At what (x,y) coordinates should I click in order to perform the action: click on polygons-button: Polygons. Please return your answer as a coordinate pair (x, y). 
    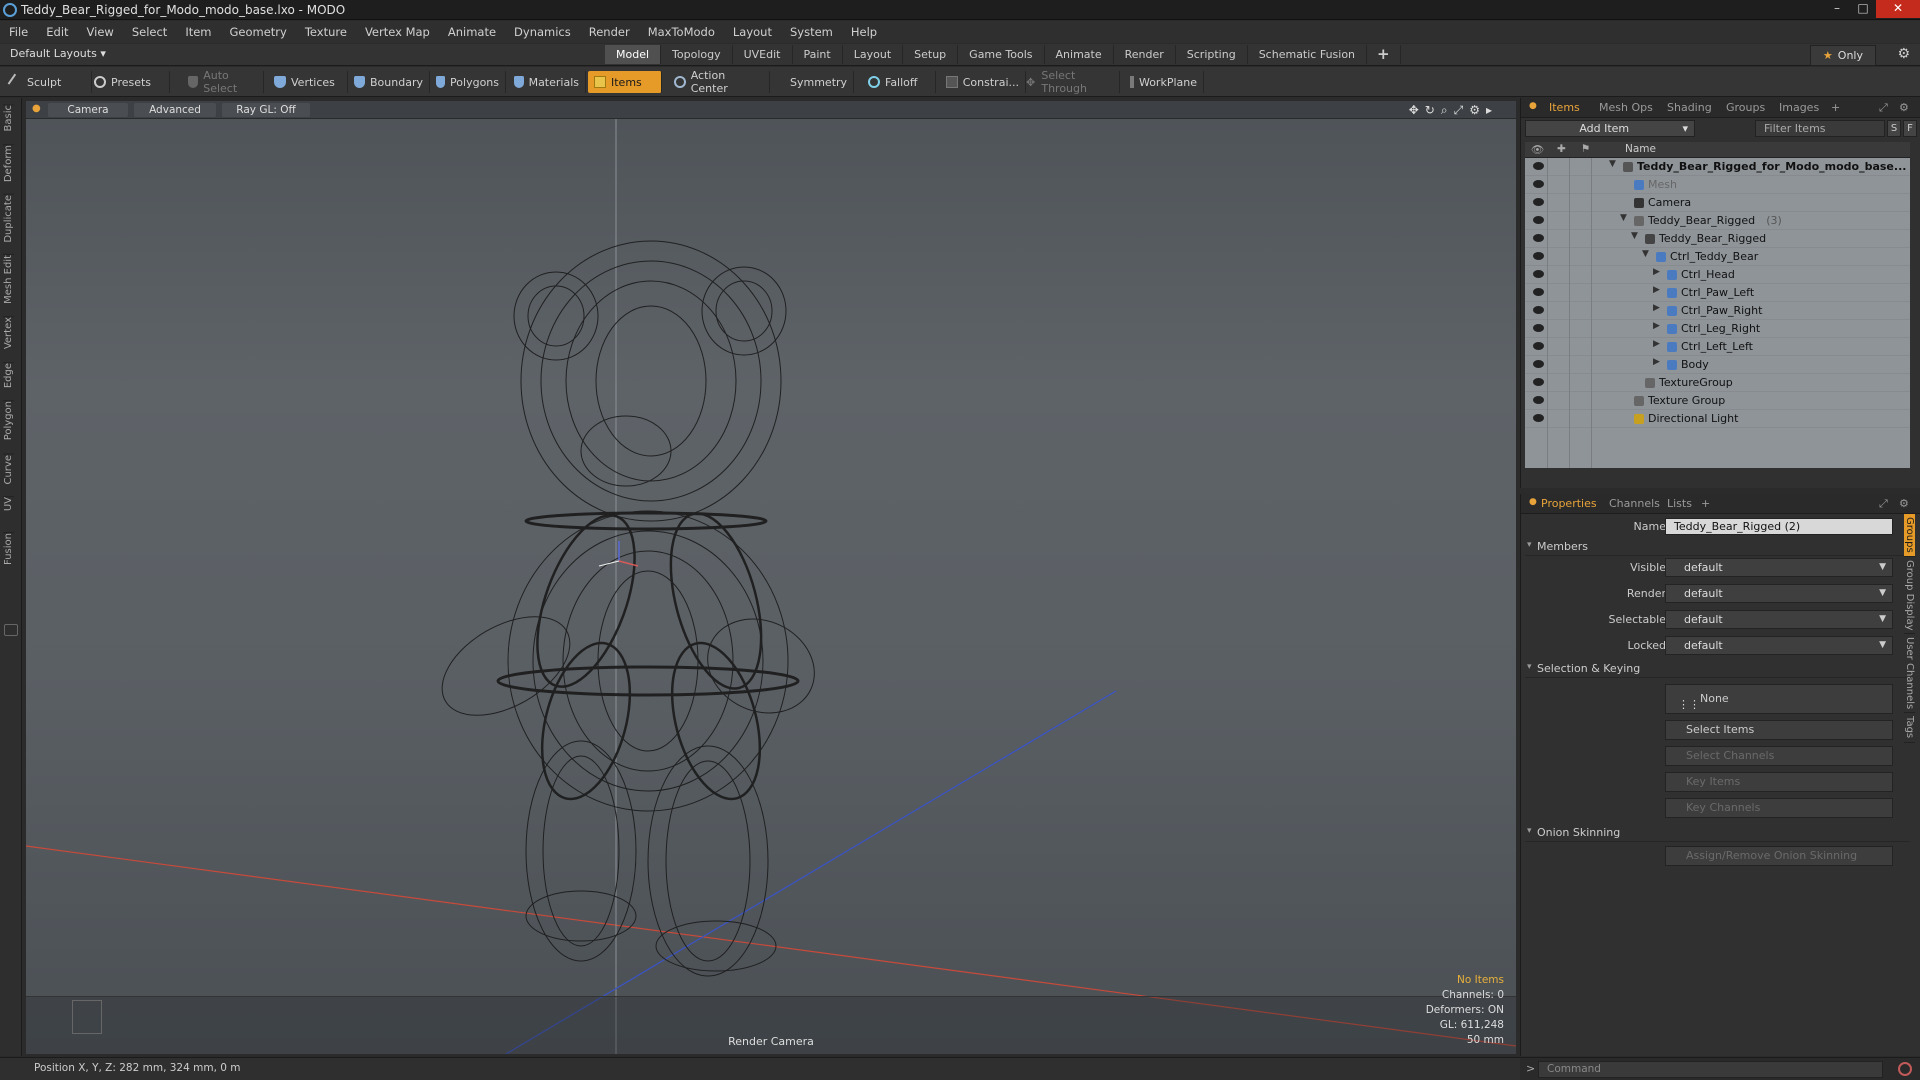
    Looking at the image, I should click on (468, 82).